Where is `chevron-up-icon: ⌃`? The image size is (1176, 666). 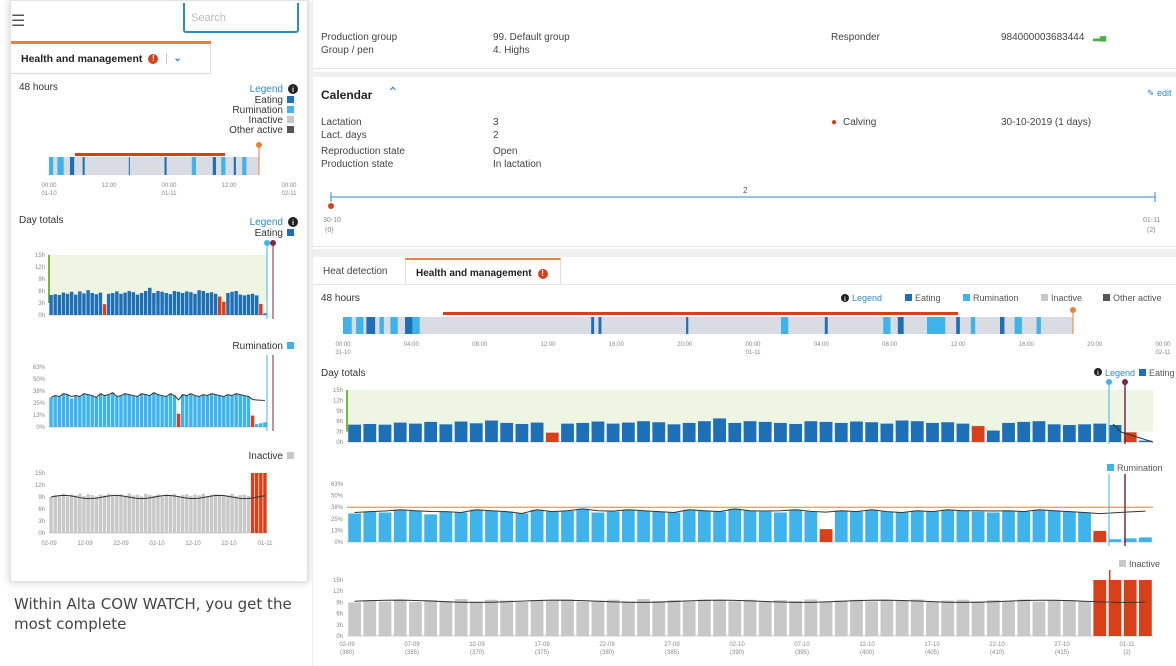 chevron-up-icon: ⌃ is located at coordinates (393, 92).